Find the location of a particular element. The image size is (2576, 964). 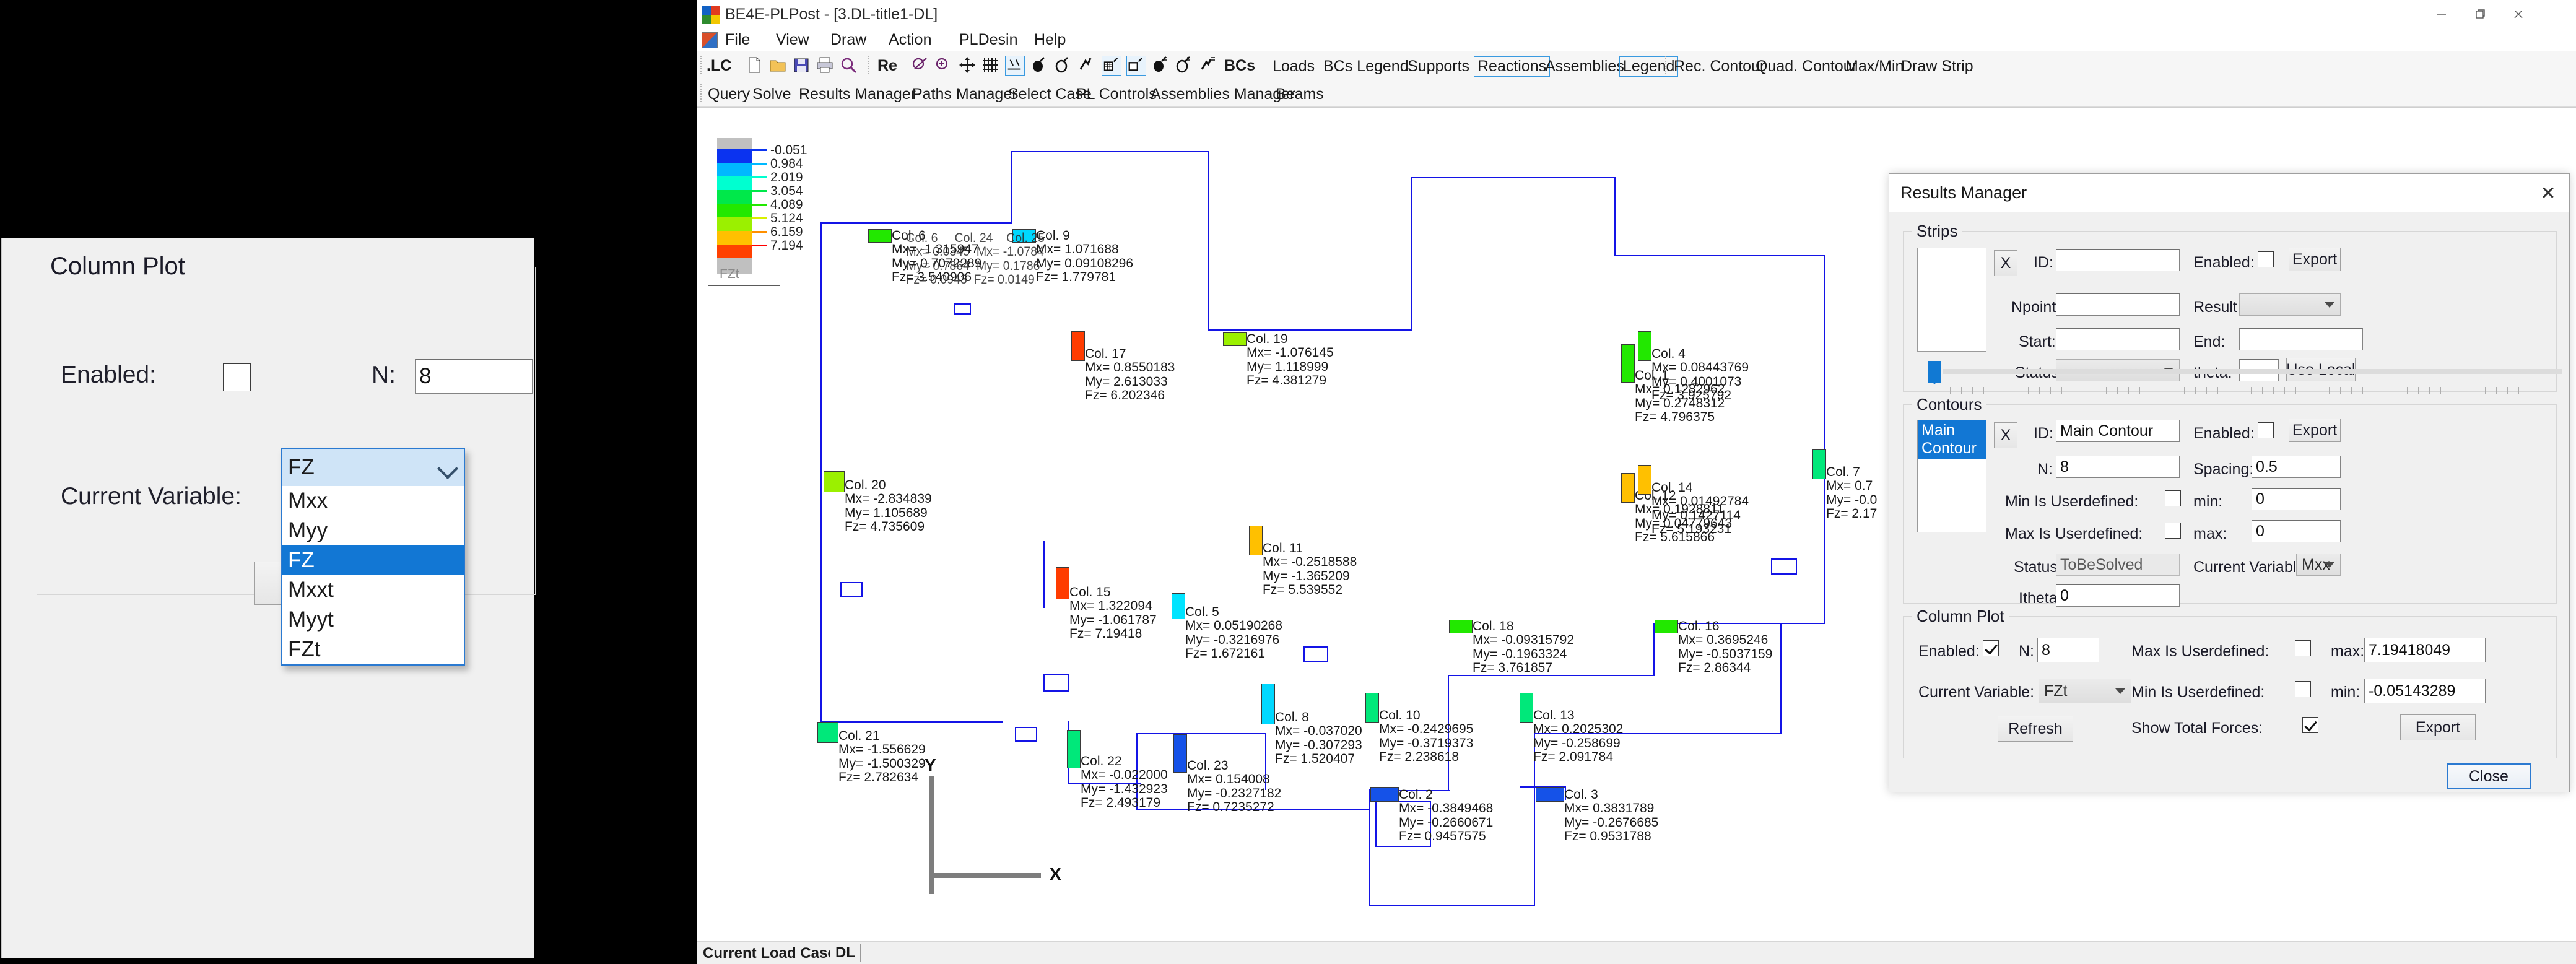

toolbar-results-manager-button: Results Manager is located at coordinates (857, 94).